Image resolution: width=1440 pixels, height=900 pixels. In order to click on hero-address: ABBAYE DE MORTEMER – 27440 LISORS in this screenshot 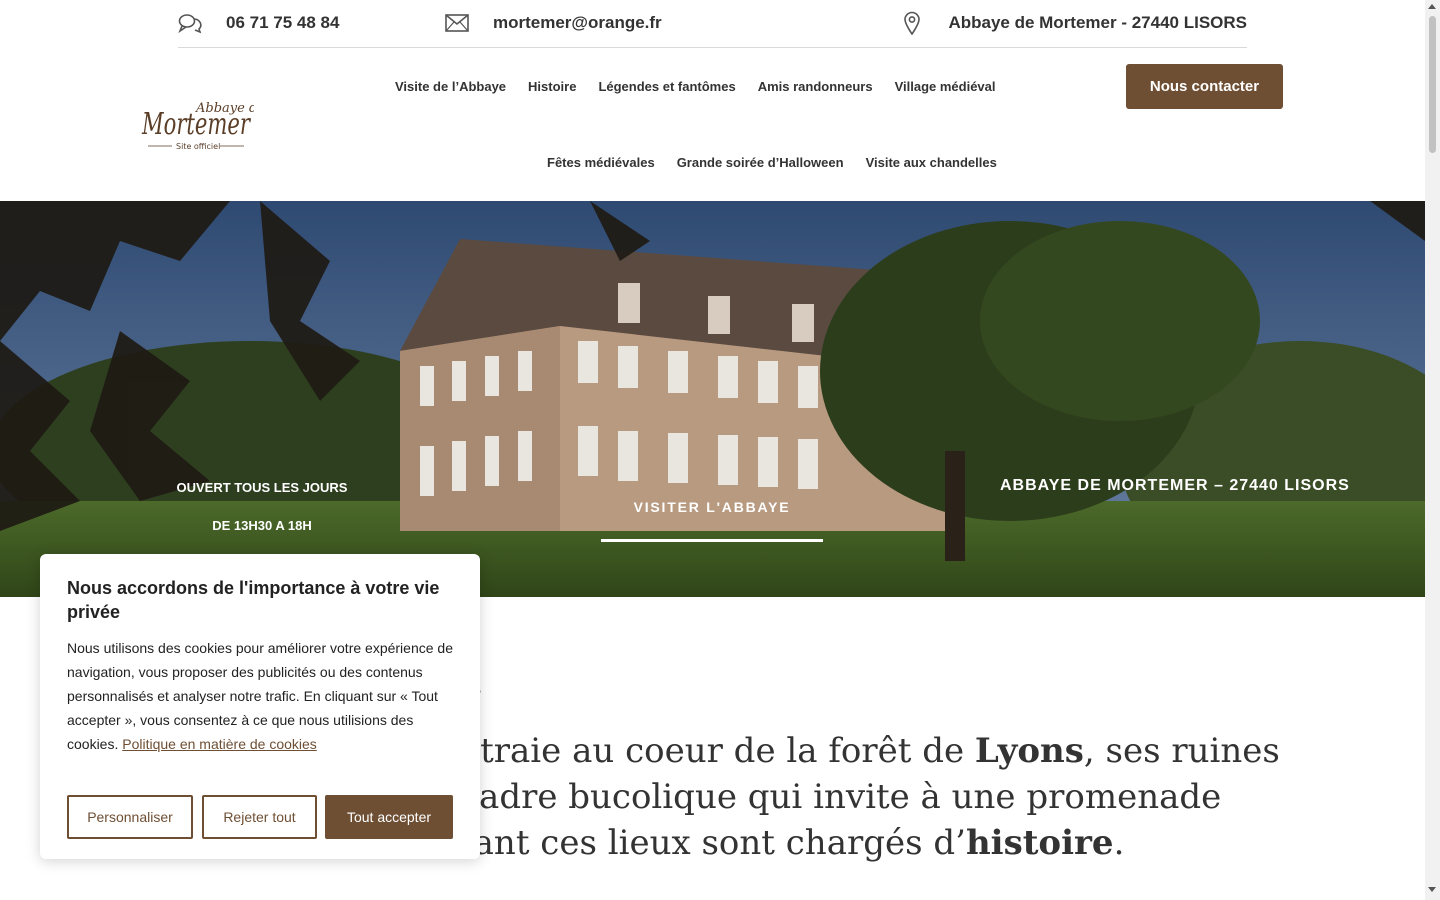, I will do `click(1175, 485)`.